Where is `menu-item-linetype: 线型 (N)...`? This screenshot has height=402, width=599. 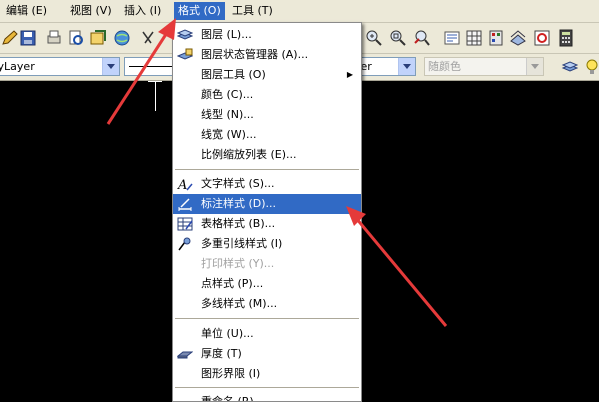 menu-item-linetype: 线型 (N)... is located at coordinates (267, 115).